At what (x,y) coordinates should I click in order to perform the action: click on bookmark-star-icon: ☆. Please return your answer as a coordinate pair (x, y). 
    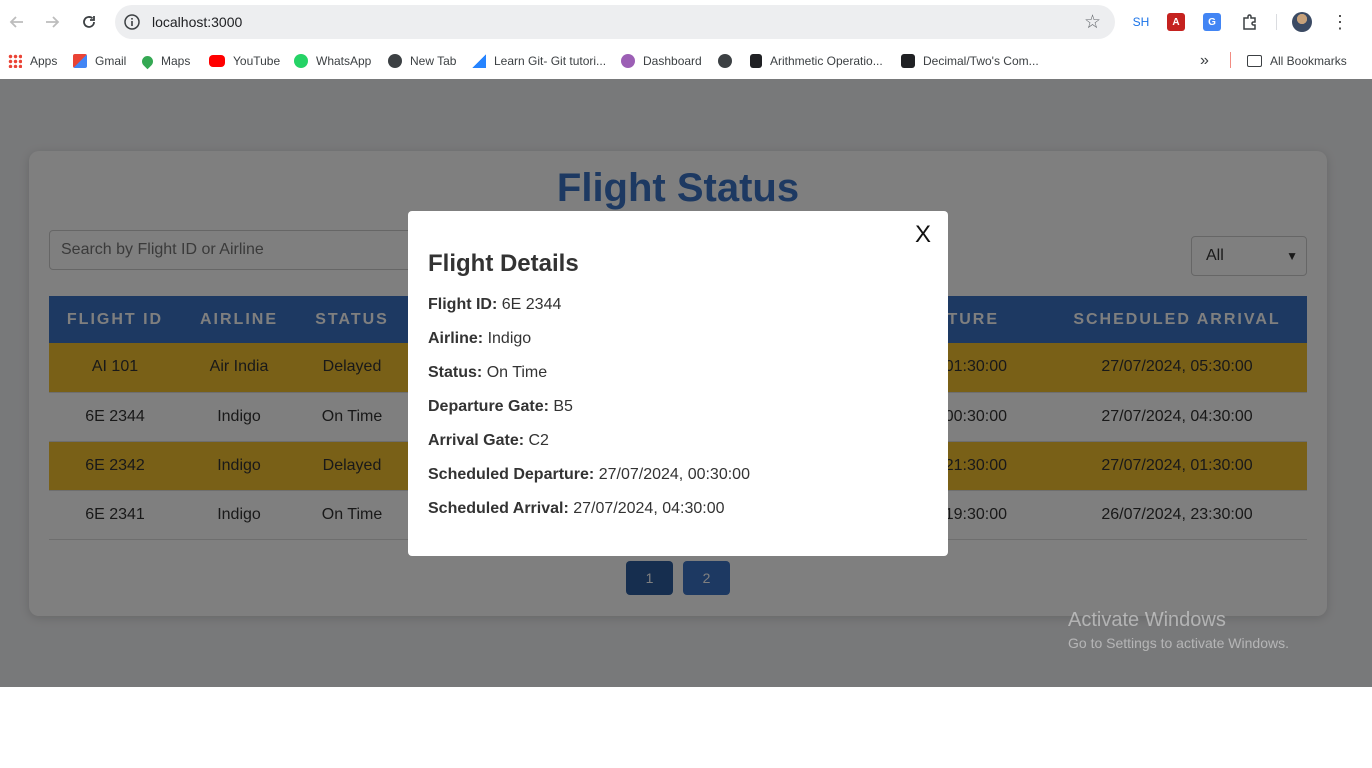
    Looking at the image, I should click on (1092, 22).